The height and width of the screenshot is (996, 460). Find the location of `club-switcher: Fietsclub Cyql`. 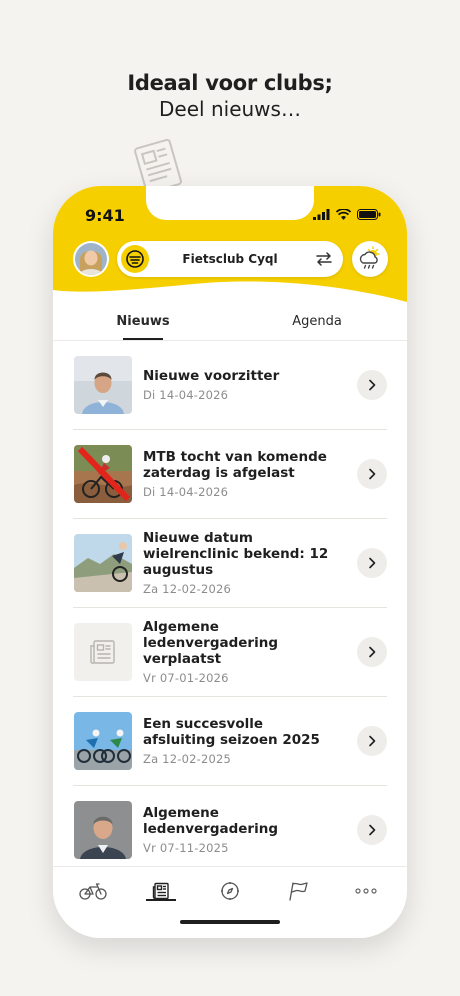

club-switcher: Fietsclub Cyql is located at coordinates (230, 259).